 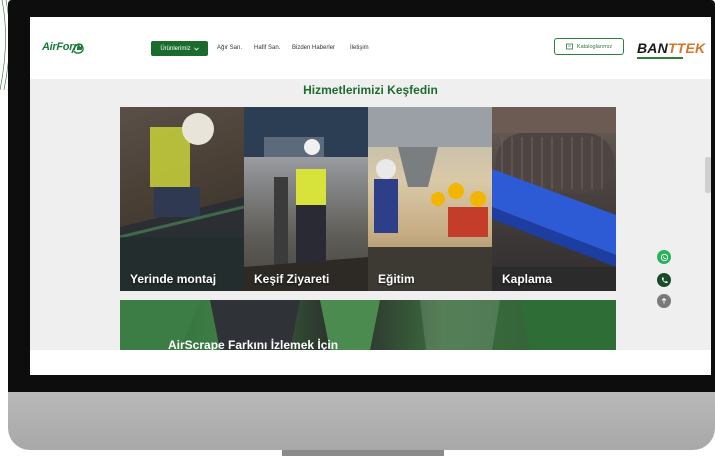 I want to click on nav-link-light-industry: Hafif San., so click(x=267, y=48).